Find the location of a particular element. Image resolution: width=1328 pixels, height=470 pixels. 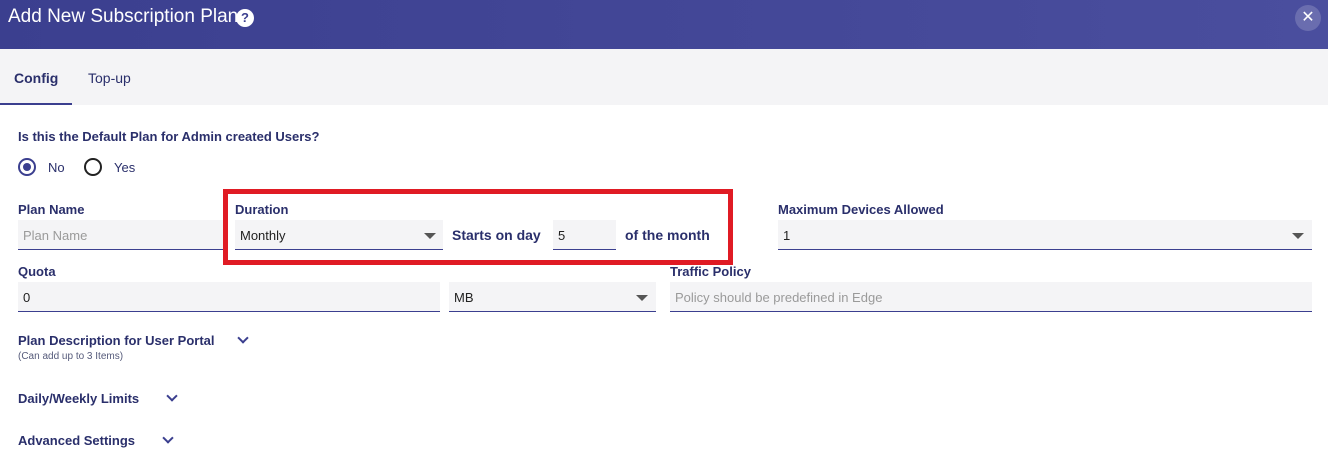

plan-description-toggle: Plan Description for User Portal is located at coordinates (116, 340).